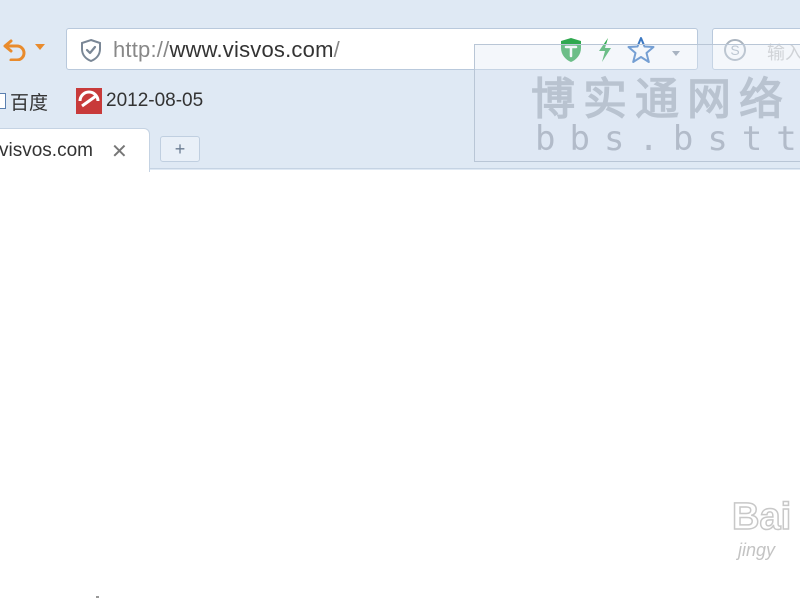  I want to click on tab-title: visvos.com, so click(46, 150).